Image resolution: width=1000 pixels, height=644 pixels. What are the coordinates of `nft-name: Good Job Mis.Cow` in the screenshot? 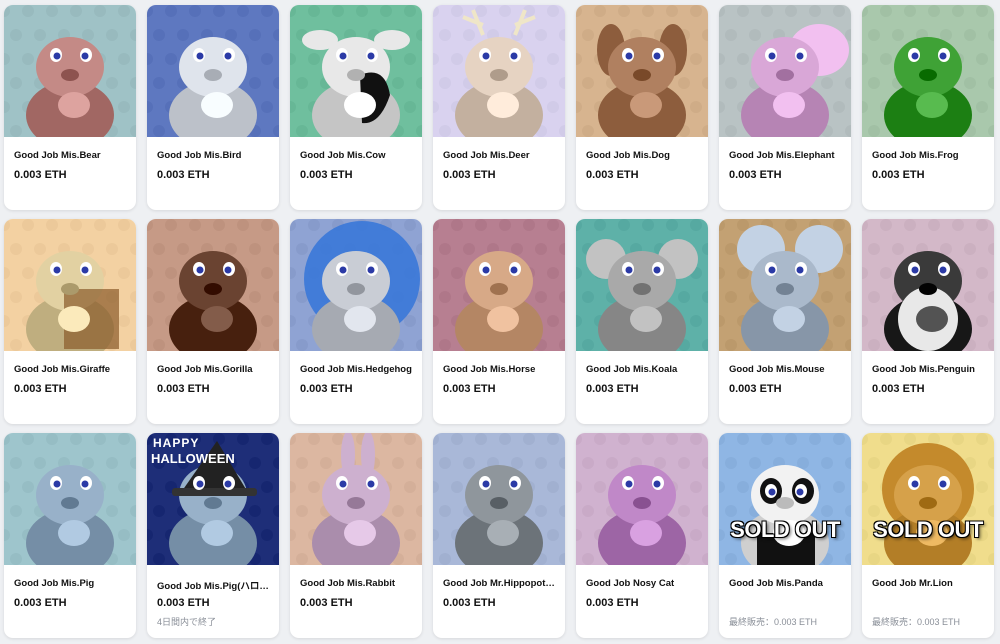 It's located at (343, 155).